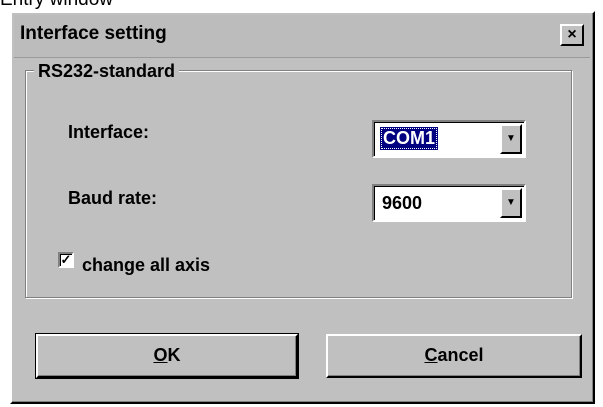 This screenshot has width=603, height=407. Describe the element at coordinates (302, 36) in the screenshot. I see `title-bar: Interface setting ×` at that location.